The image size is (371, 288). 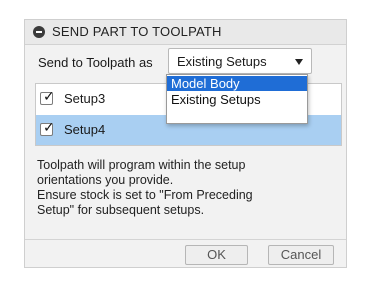 I want to click on cancel-button: Cancel, so click(x=301, y=255).